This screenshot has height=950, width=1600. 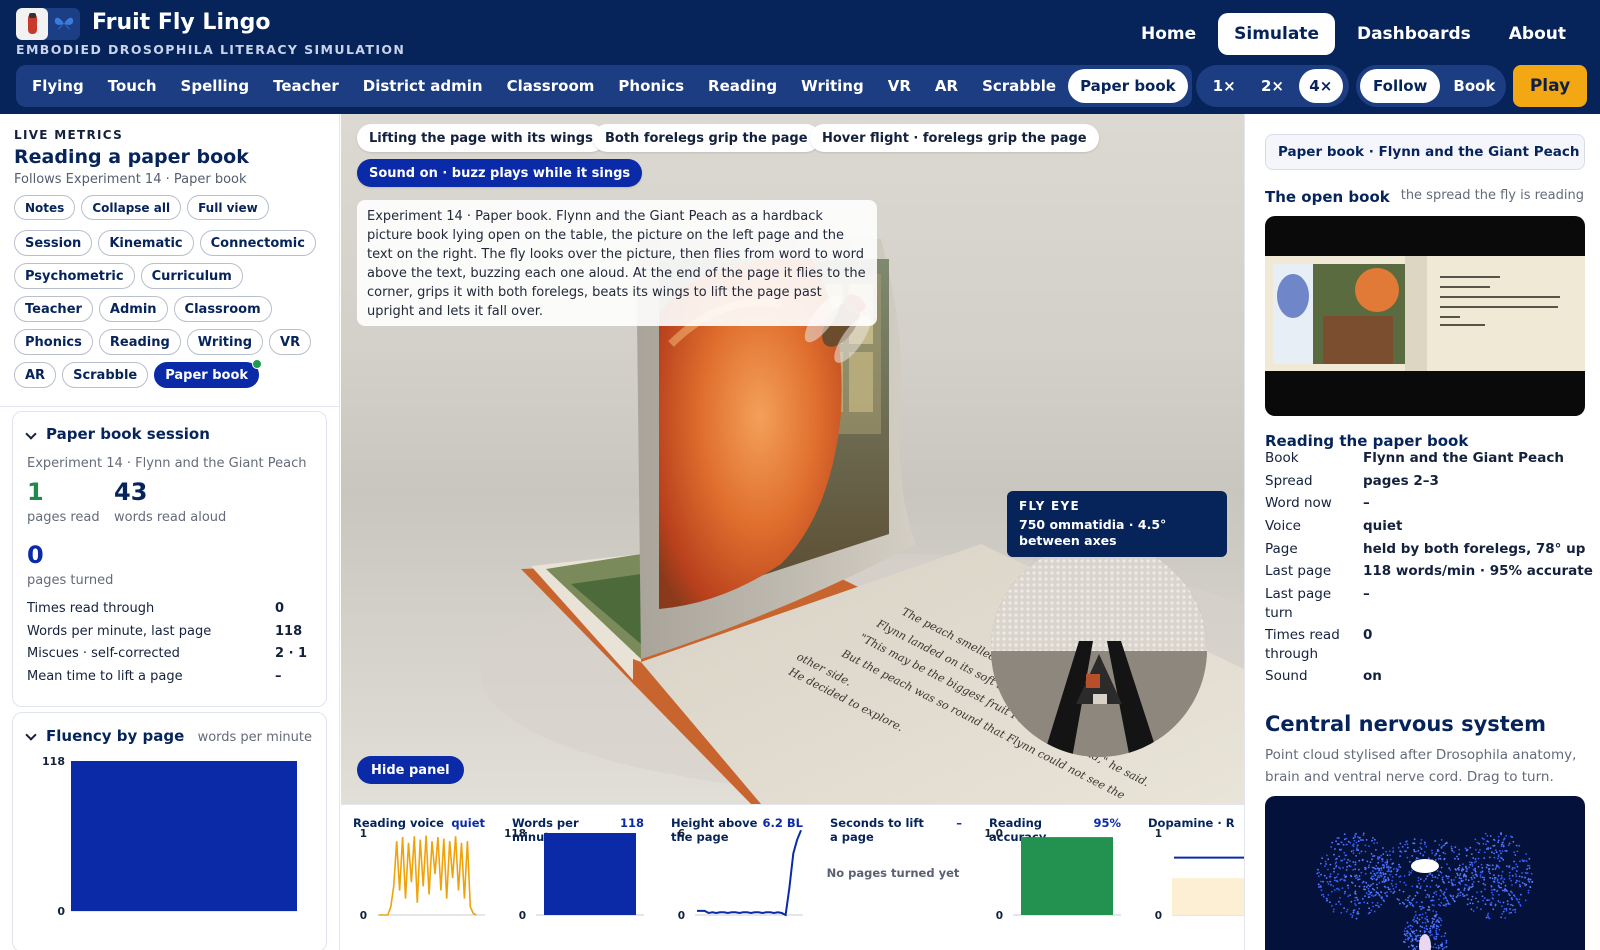 I want to click on mode-spelling: Spelling, so click(x=215, y=86).